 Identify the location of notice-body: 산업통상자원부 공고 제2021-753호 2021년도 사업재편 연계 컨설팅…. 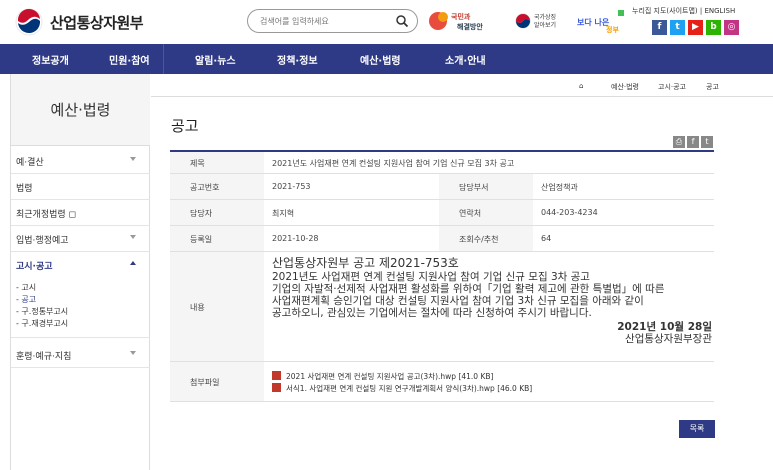
(492, 300).